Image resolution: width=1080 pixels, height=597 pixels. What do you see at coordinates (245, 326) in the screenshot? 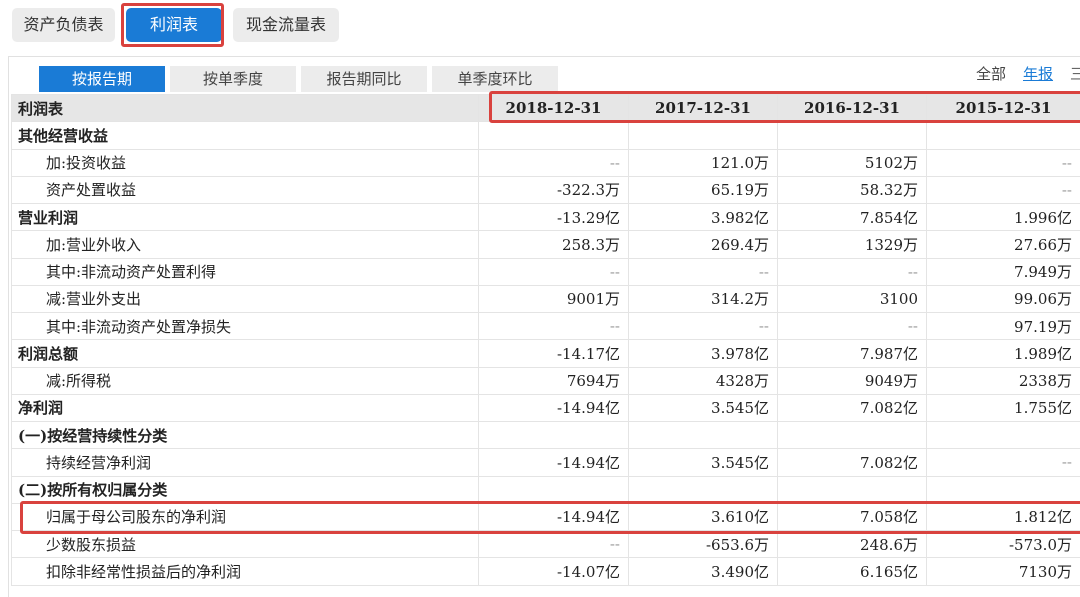
I see `row-label: 其中:非流动资产处置净损失` at bounding box center [245, 326].